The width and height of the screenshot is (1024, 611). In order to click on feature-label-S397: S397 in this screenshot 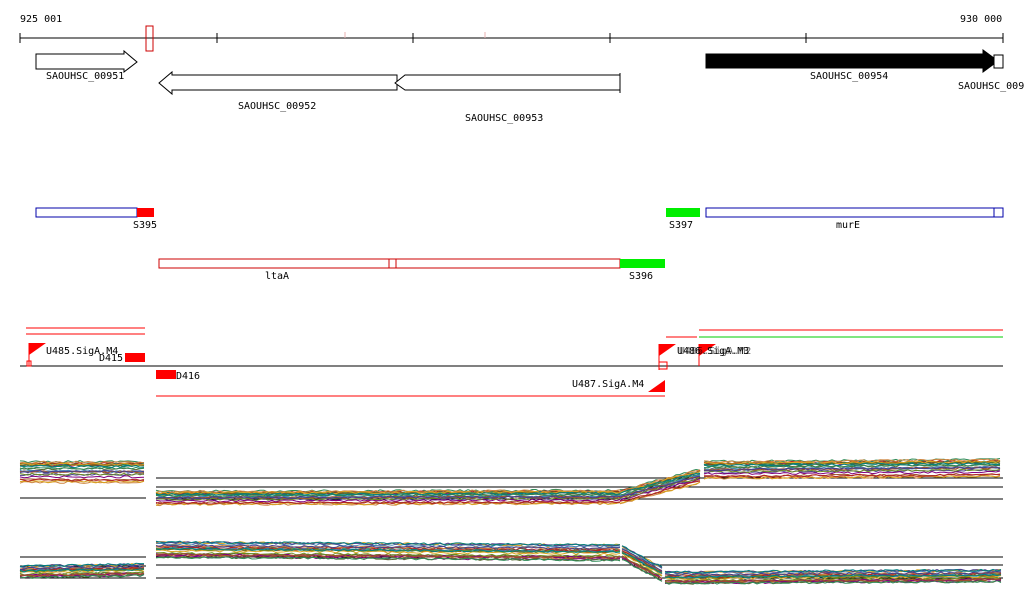, I will do `click(681, 225)`.